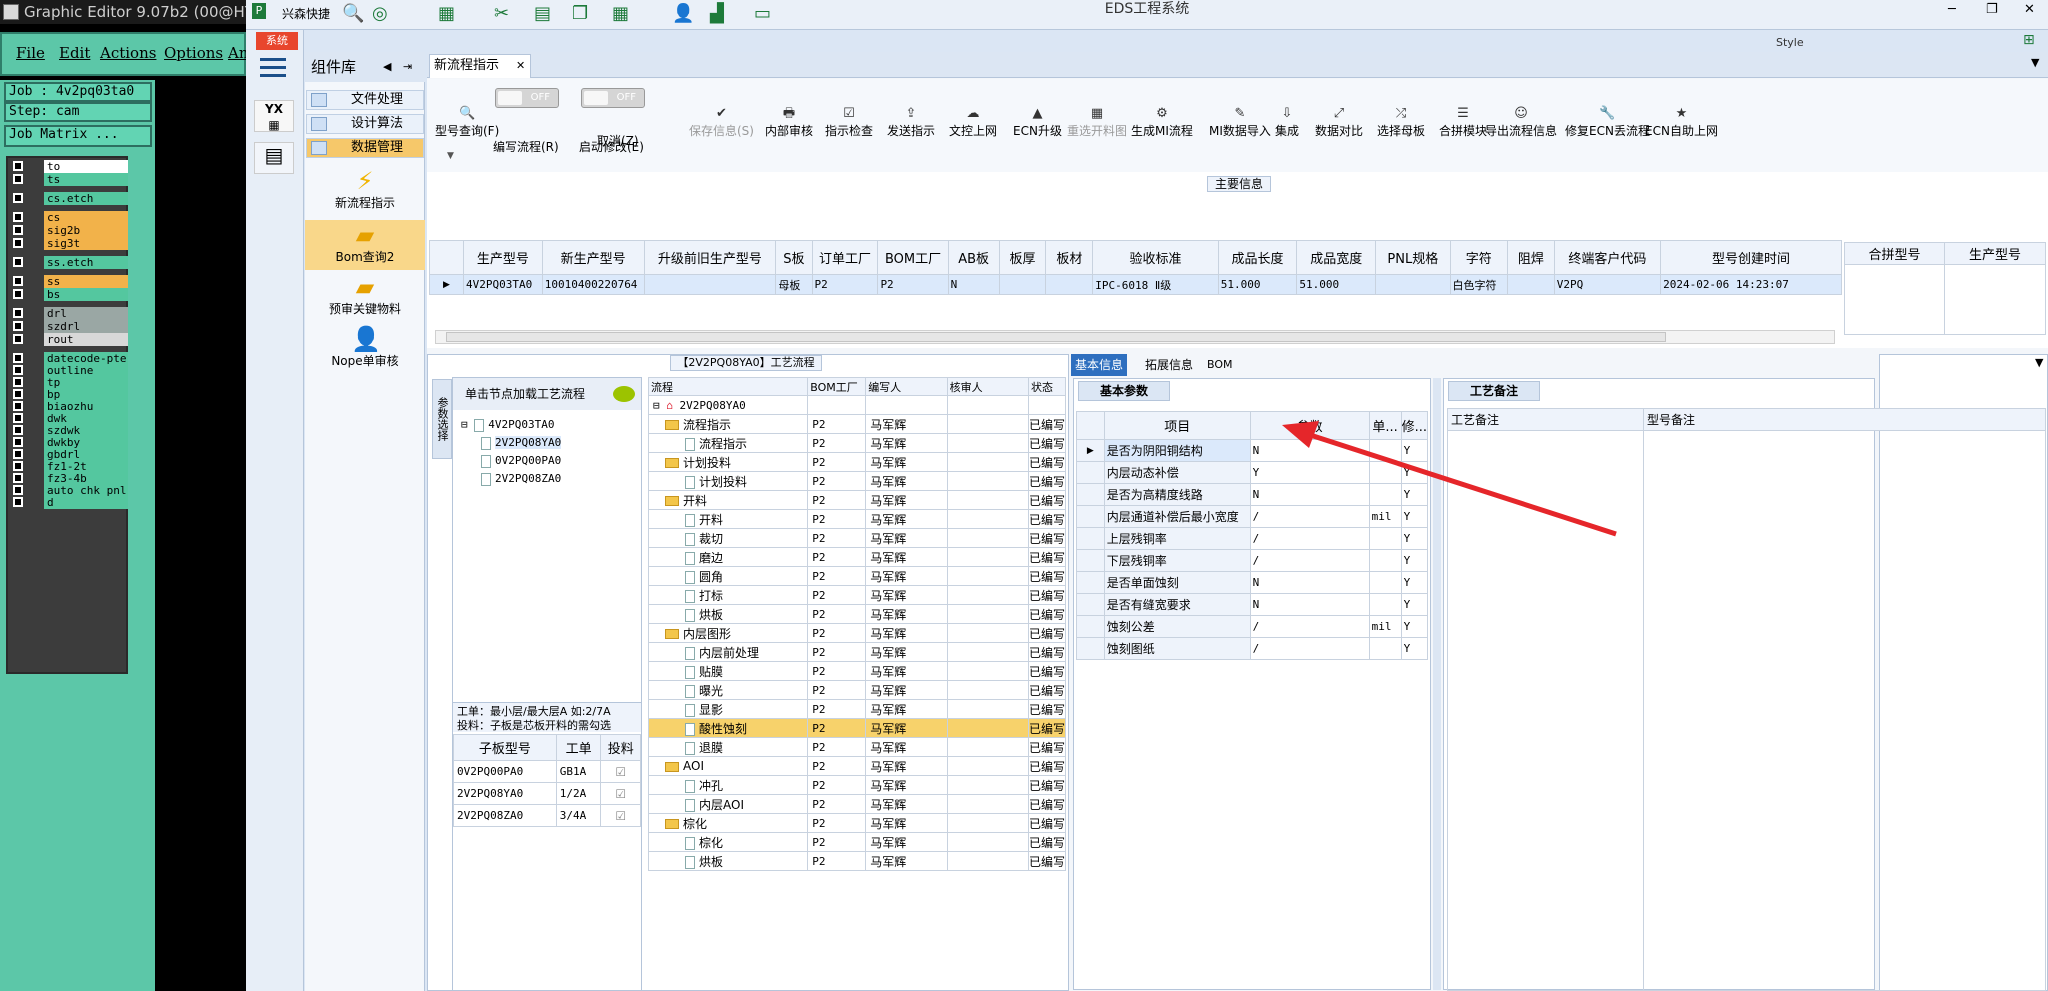 The width and height of the screenshot is (2048, 991). Describe the element at coordinates (365, 148) in the screenshot. I see `comp-item-data-management: 数据管理` at that location.